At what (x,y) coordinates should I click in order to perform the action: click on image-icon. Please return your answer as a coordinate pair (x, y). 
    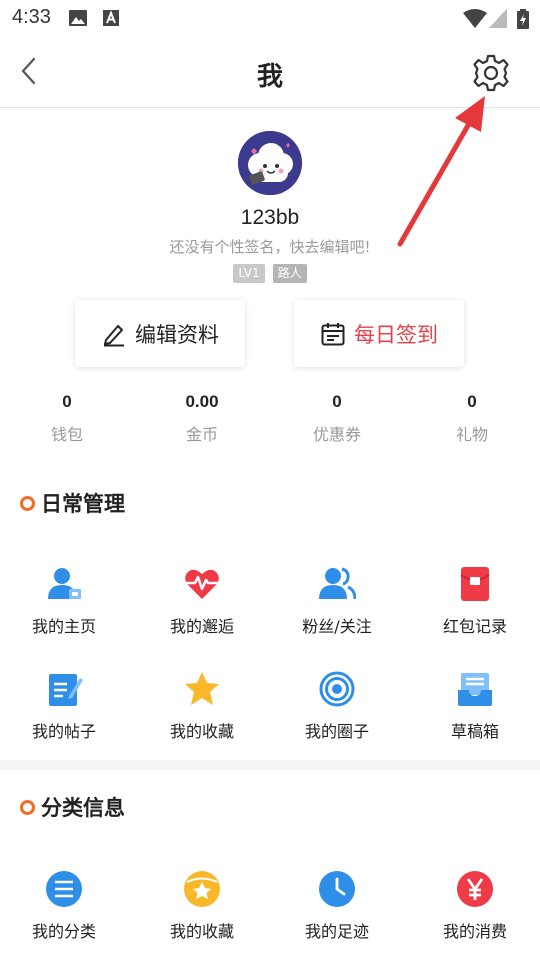
    Looking at the image, I should click on (78, 20).